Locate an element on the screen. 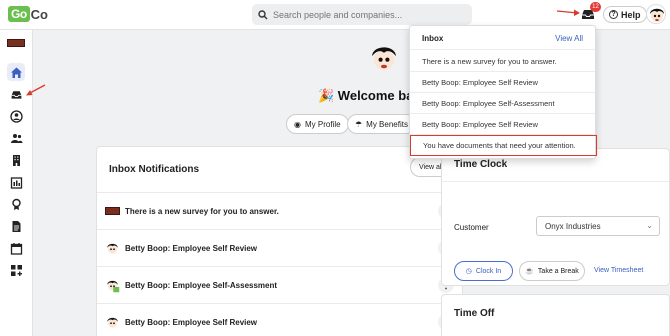 Image resolution: width=670 pixels, height=336 pixels. goco-logo: Go Co is located at coordinates (28, 14).